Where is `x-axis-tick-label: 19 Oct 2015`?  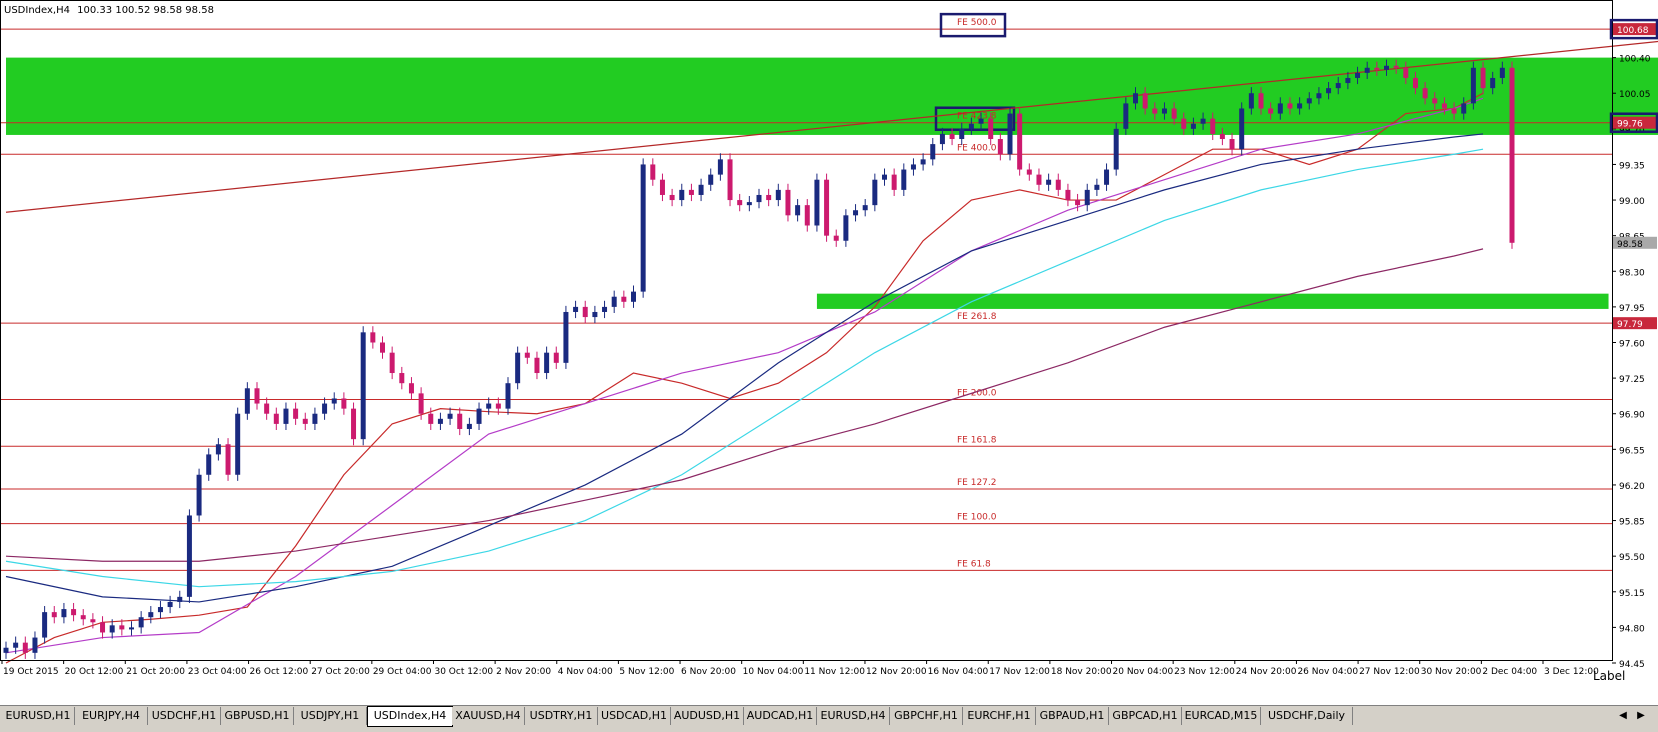
x-axis-tick-label: 19 Oct 2015 is located at coordinates (31, 672).